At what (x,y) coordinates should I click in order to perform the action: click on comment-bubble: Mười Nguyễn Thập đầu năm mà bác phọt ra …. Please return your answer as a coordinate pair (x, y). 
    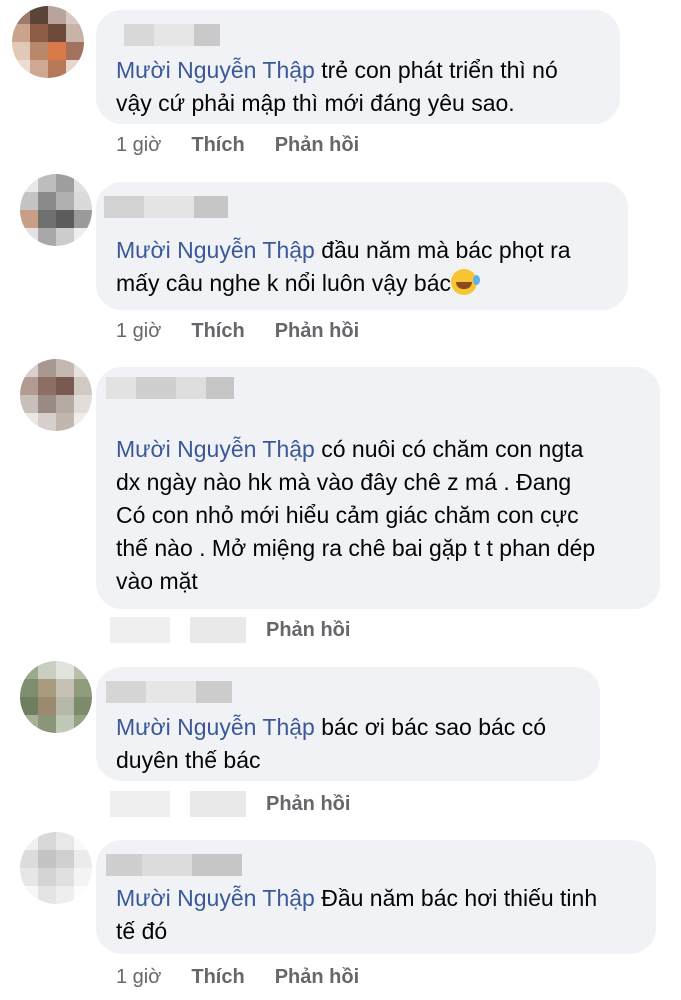
    Looking at the image, I should click on (362, 246).